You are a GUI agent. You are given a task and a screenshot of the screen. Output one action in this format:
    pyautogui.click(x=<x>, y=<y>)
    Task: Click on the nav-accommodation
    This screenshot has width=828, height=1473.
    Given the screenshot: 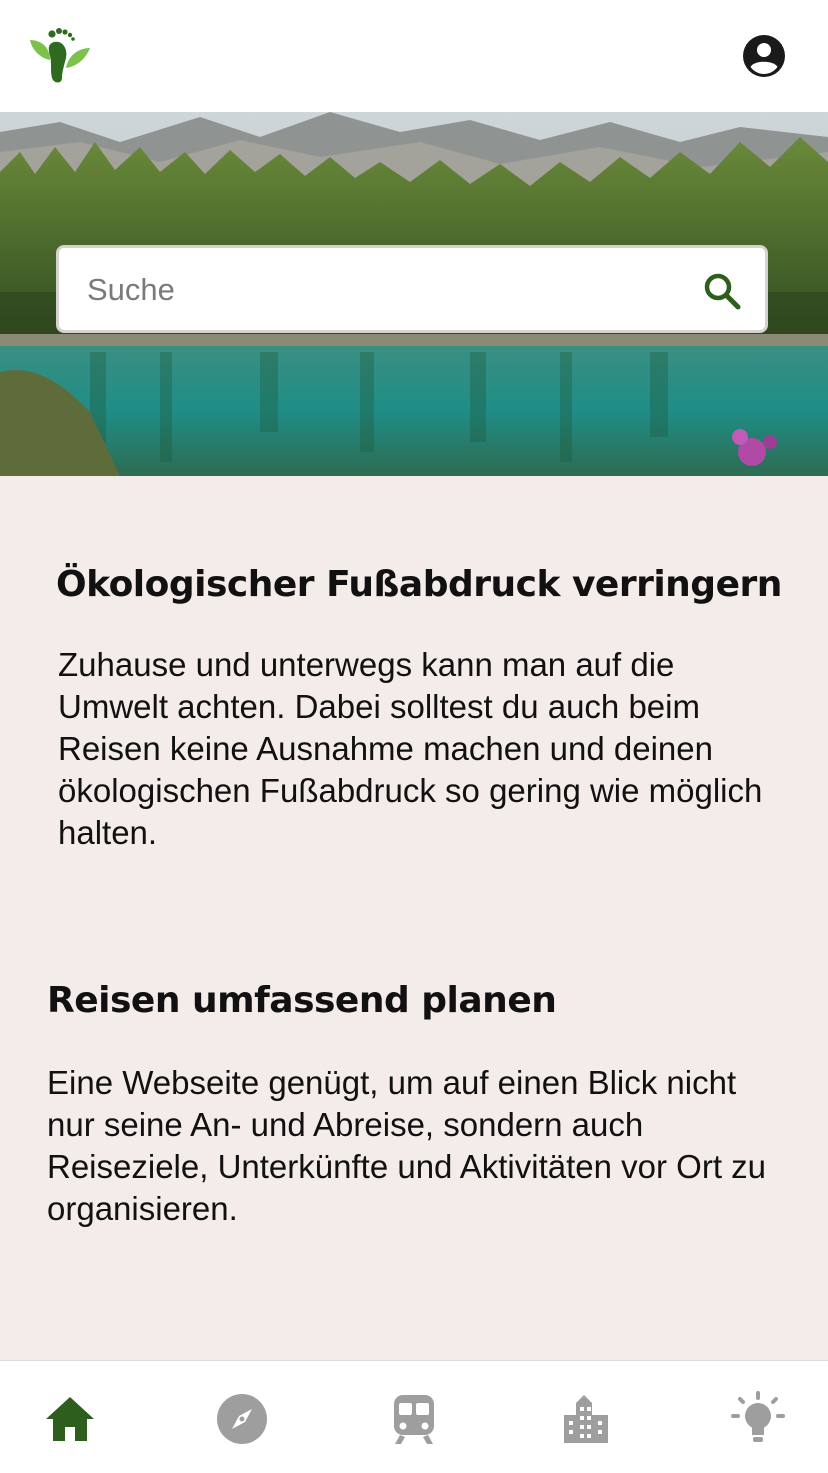 What is the action you would take?
    pyautogui.click(x=586, y=1419)
    